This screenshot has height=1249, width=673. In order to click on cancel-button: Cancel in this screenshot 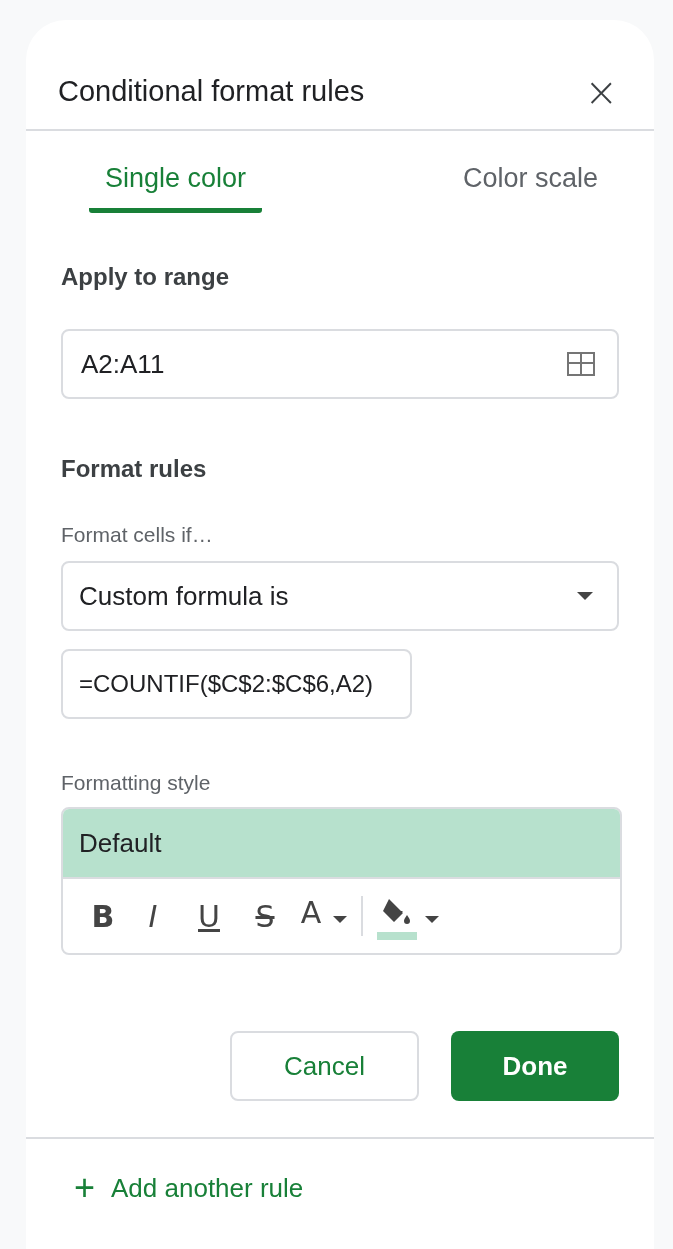, I will do `click(324, 1066)`.